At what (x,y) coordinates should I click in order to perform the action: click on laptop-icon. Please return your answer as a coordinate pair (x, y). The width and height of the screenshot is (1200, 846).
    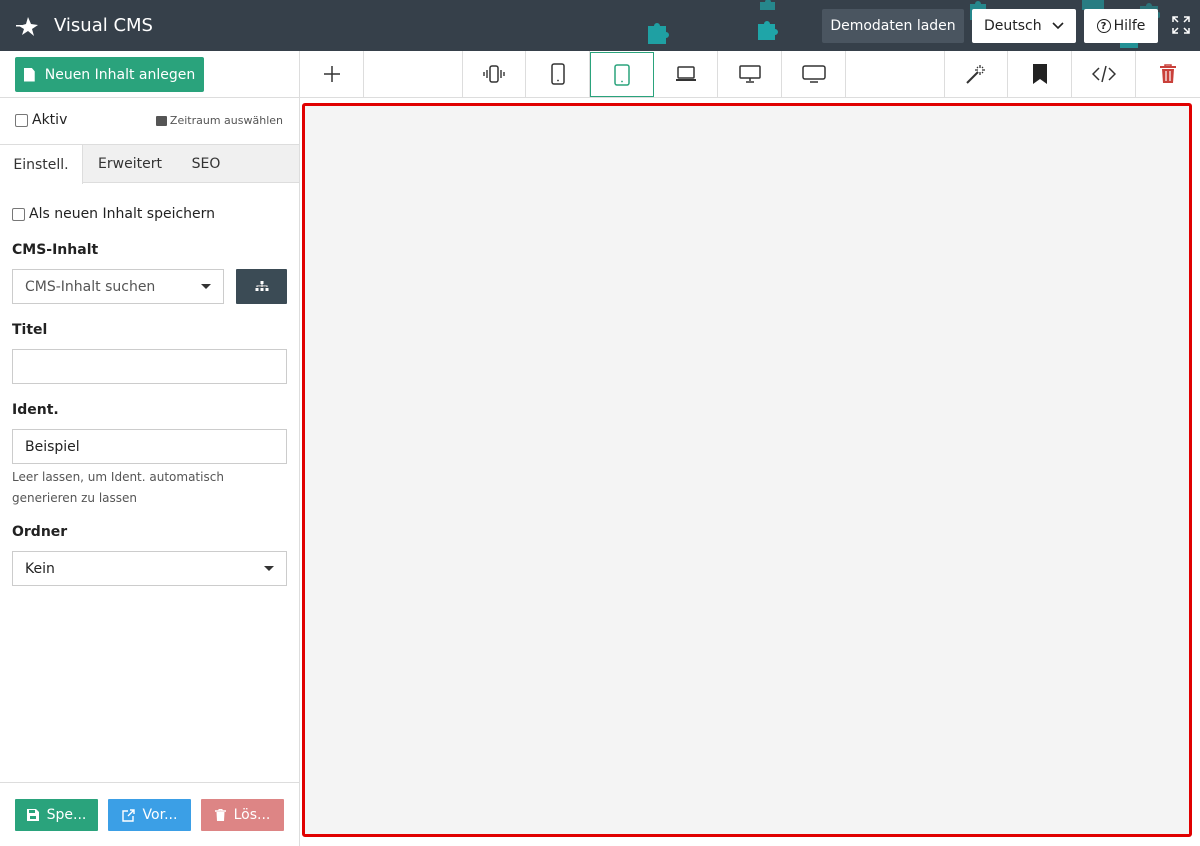
    Looking at the image, I should click on (685, 73).